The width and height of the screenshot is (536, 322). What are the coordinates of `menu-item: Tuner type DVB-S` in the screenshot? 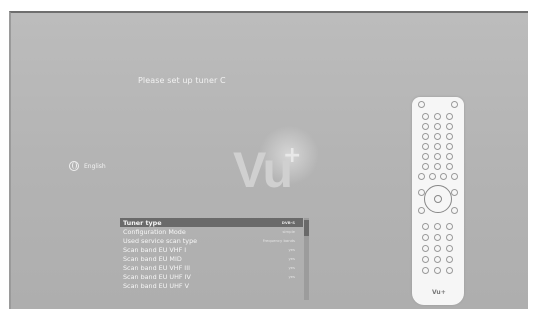 It's located at (211, 222).